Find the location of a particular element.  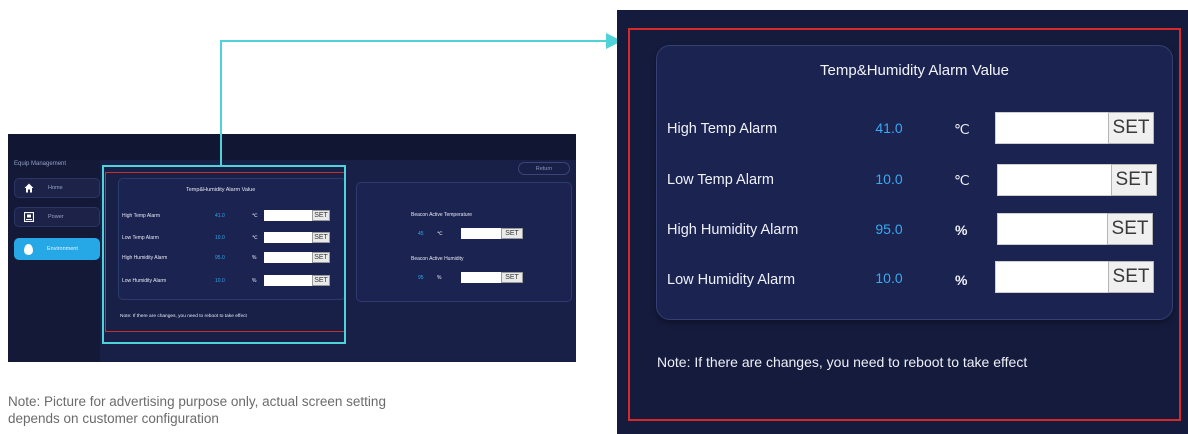

nav-power: Power is located at coordinates (57, 217).